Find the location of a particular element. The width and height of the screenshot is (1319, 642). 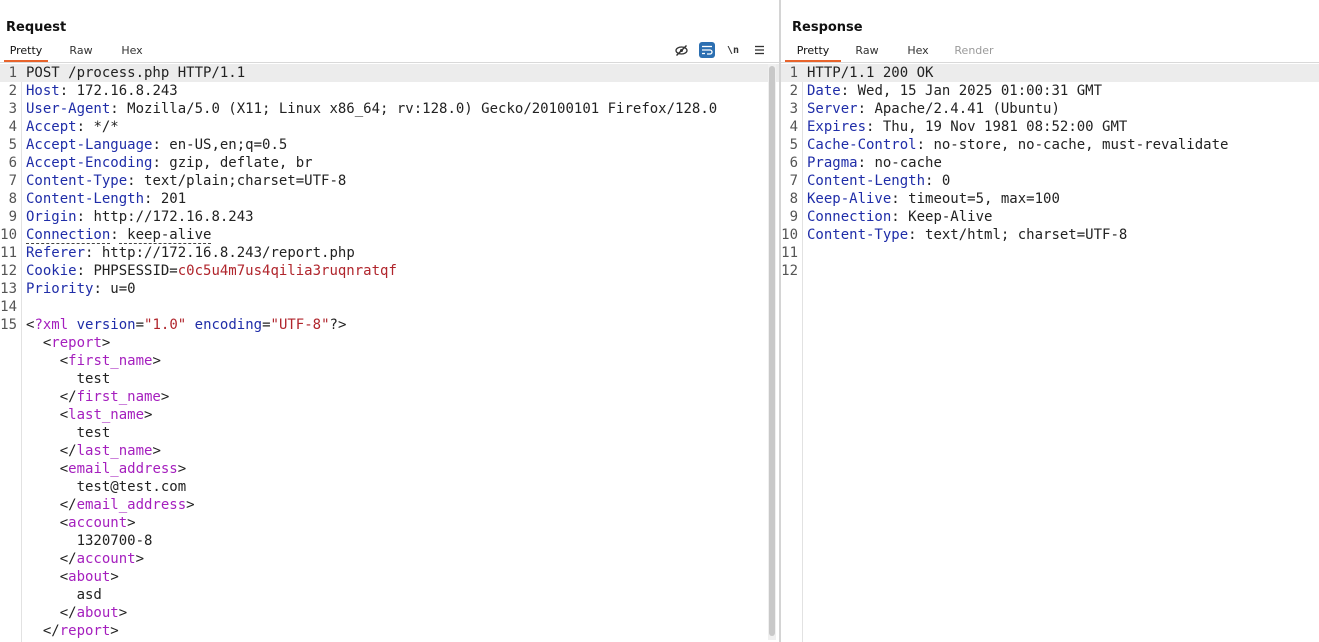

line-number: 2 is located at coordinates (793, 91).